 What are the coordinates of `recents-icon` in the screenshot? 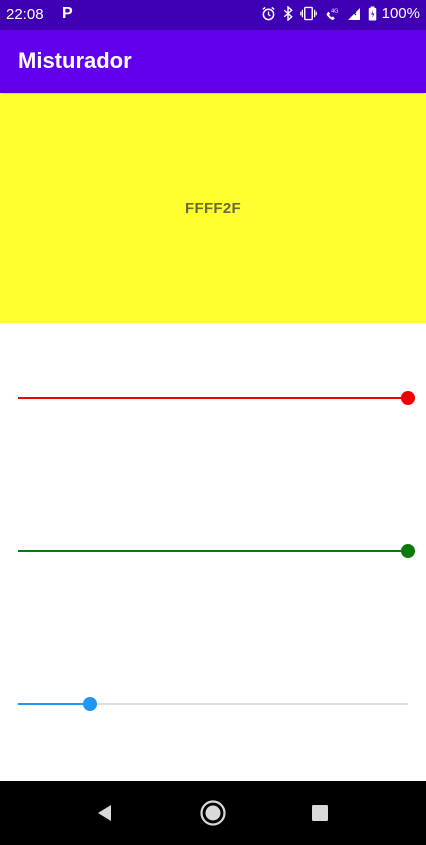 It's located at (320, 813).